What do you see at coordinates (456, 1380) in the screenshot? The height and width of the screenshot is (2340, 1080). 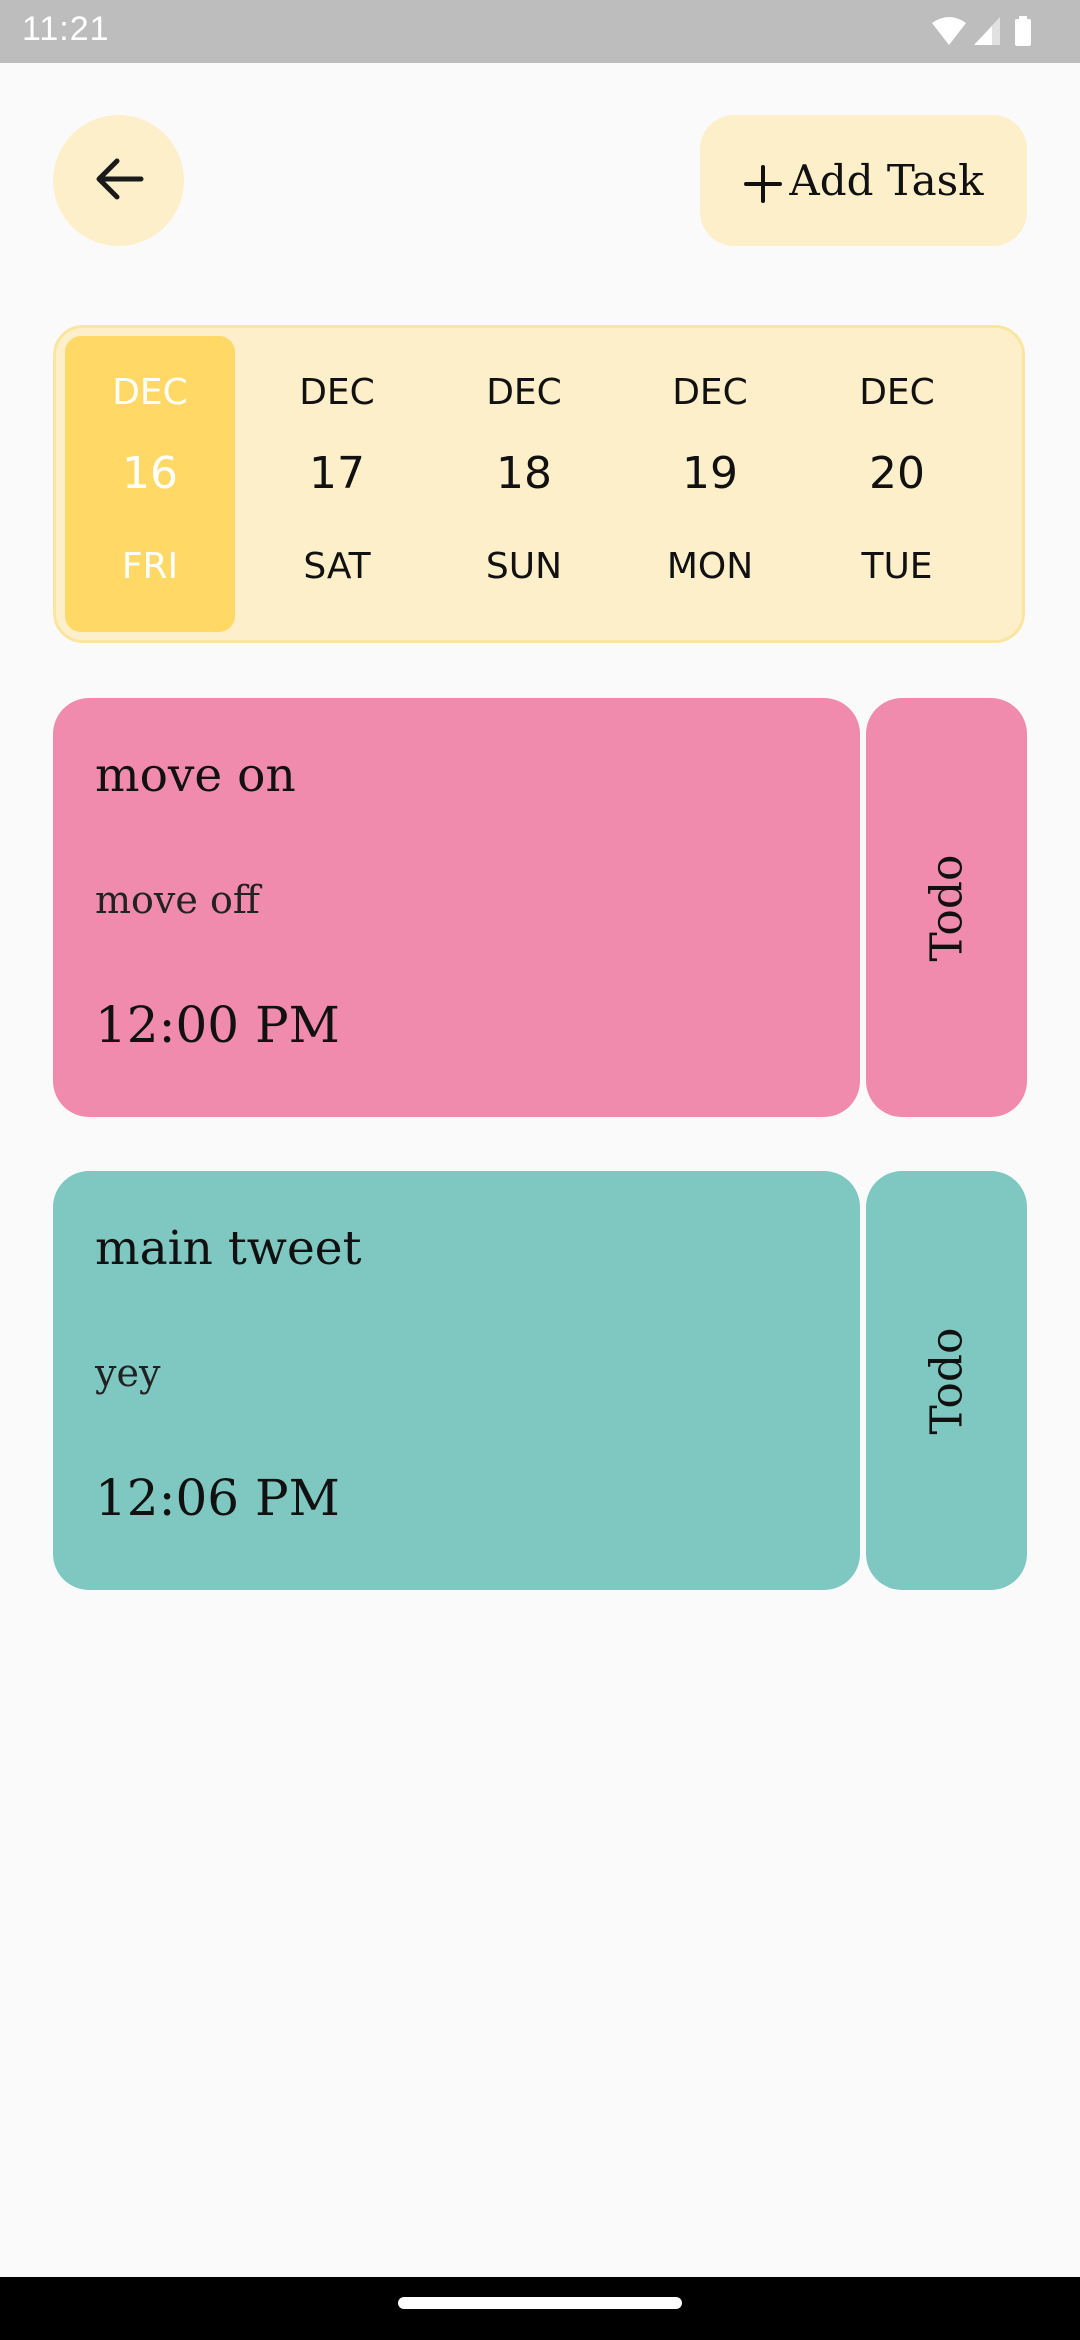 I see `task-card-main-tweet: main tweet yey 12:06 PM` at bounding box center [456, 1380].